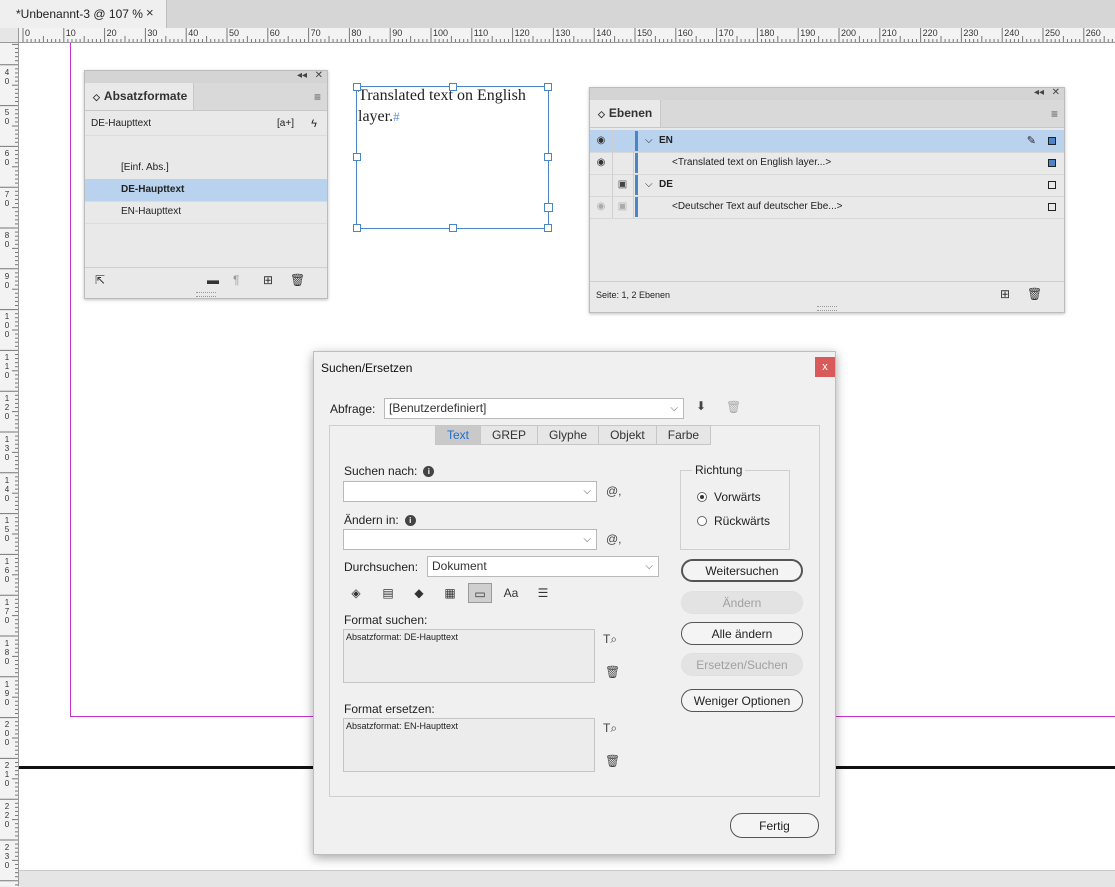 The width and height of the screenshot is (1115, 887). What do you see at coordinates (1005, 294) in the screenshot?
I see `new-layer-icon: ⊞` at bounding box center [1005, 294].